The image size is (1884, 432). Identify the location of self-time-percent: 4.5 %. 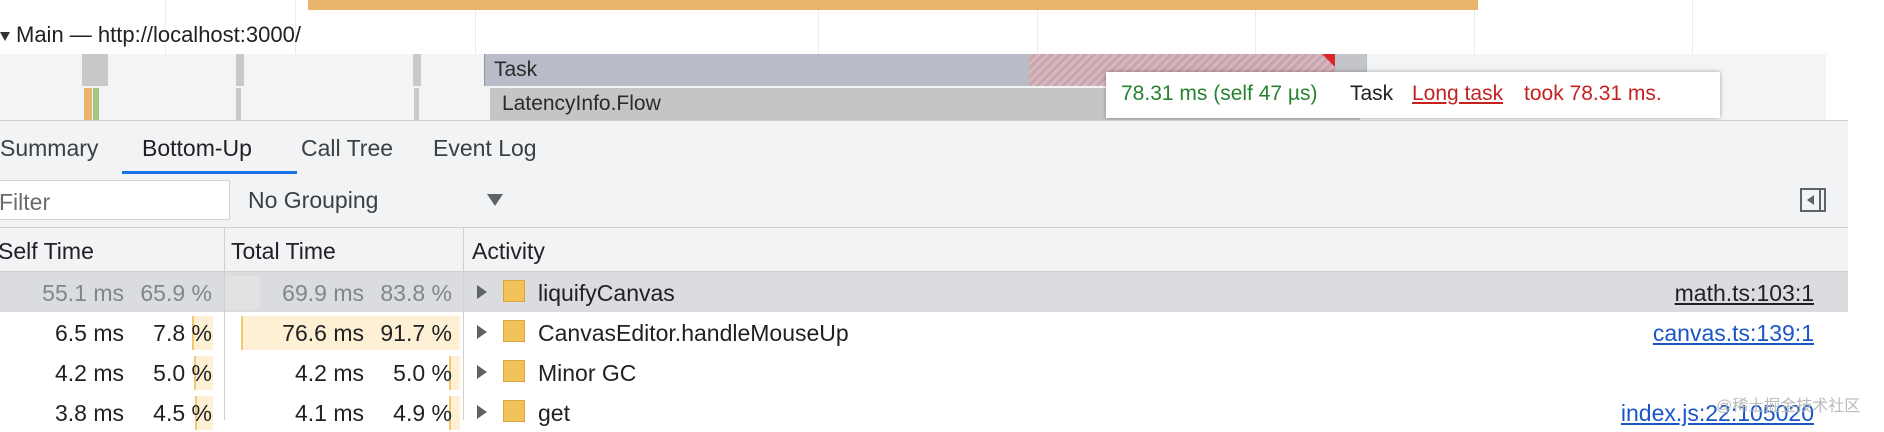
(182, 413).